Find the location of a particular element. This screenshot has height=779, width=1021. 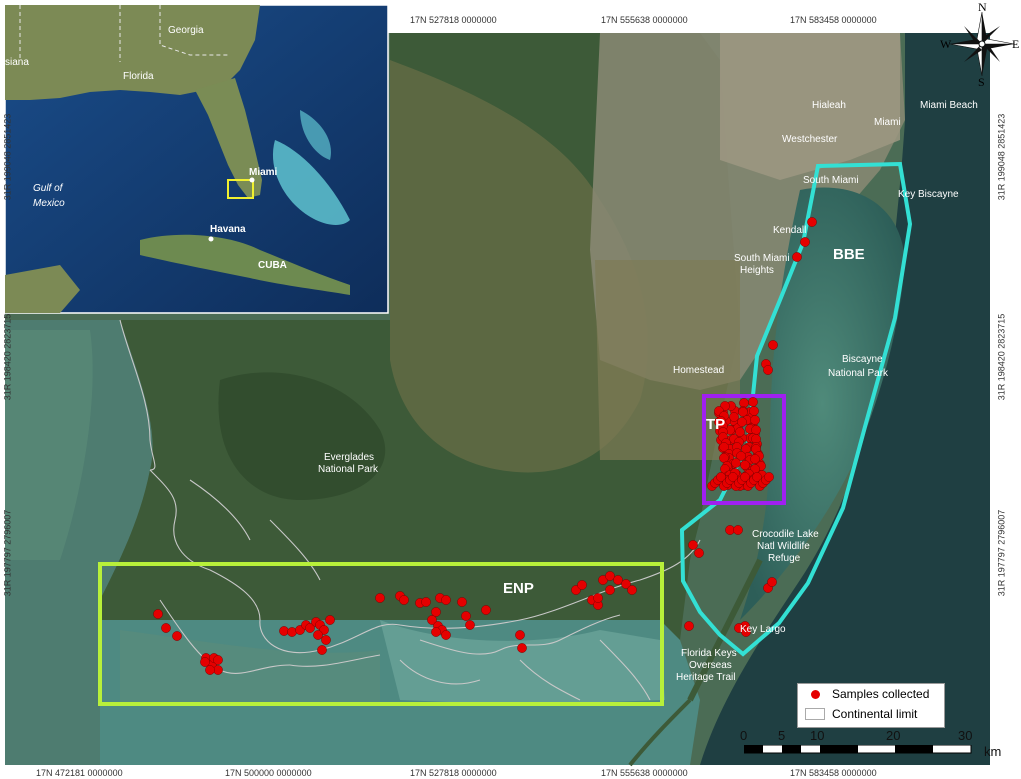

inset-label-havana: Havana is located at coordinates (228, 229).